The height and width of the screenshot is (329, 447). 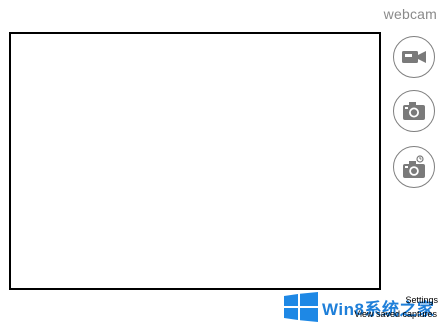 I want to click on photo-mode-button, so click(x=414, y=111).